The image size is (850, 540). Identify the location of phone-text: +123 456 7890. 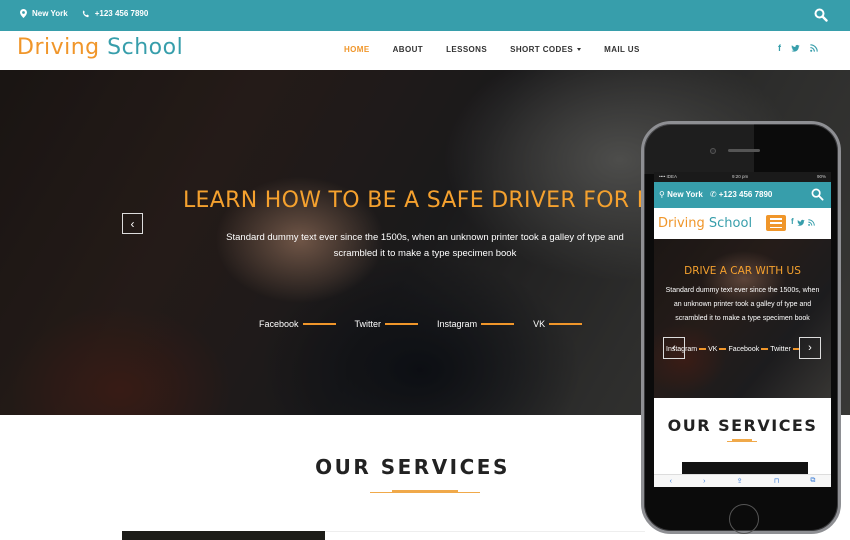
(121, 13).